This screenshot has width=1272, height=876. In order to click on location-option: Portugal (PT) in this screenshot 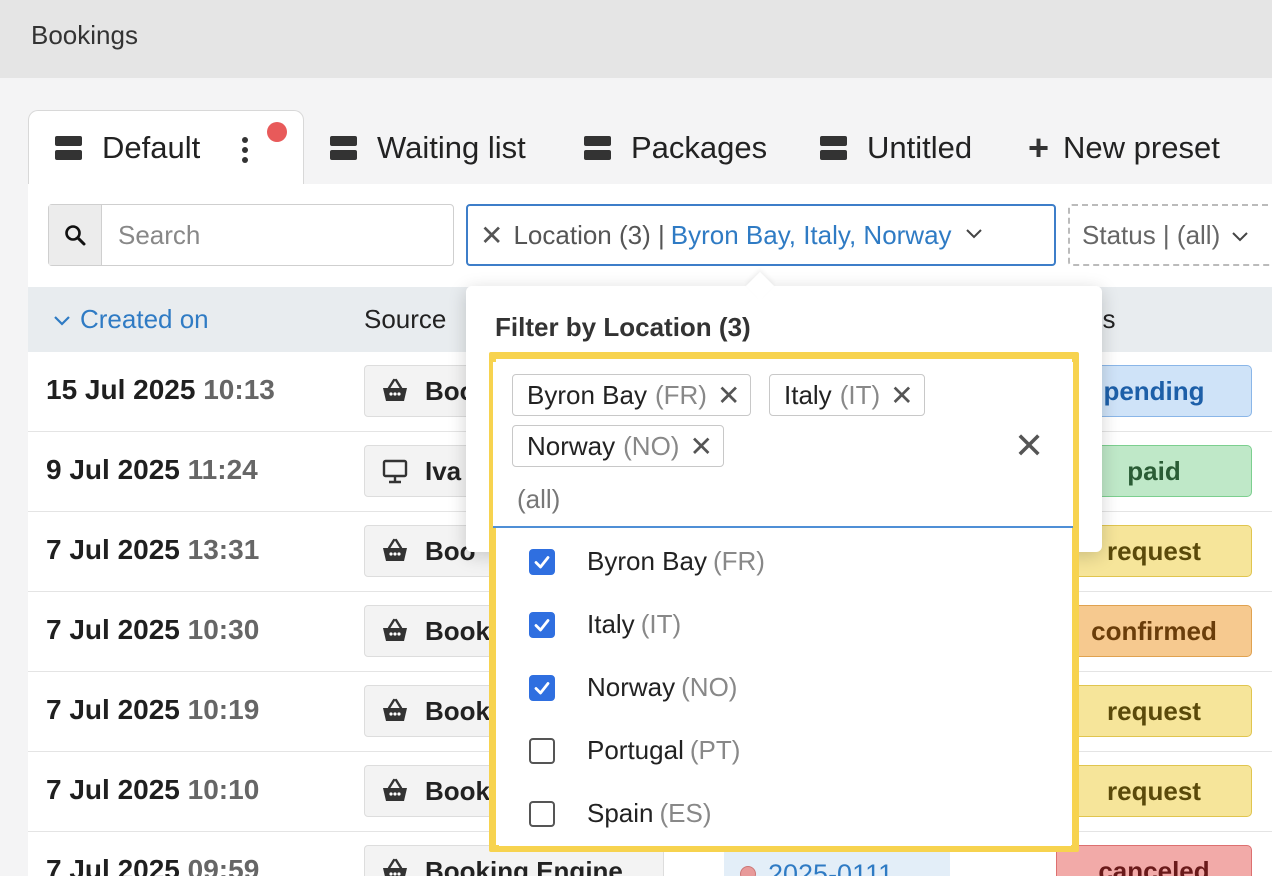, I will do `click(785, 750)`.